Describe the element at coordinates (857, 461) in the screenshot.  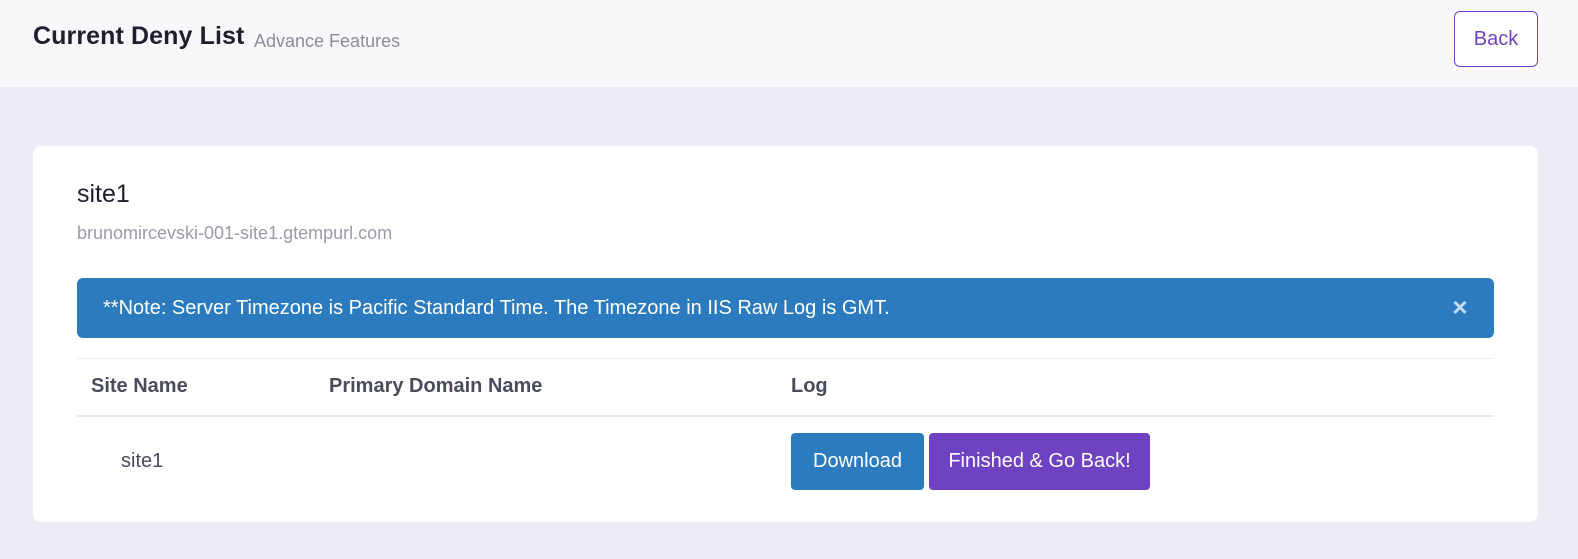
I see `download-button: Download` at that location.